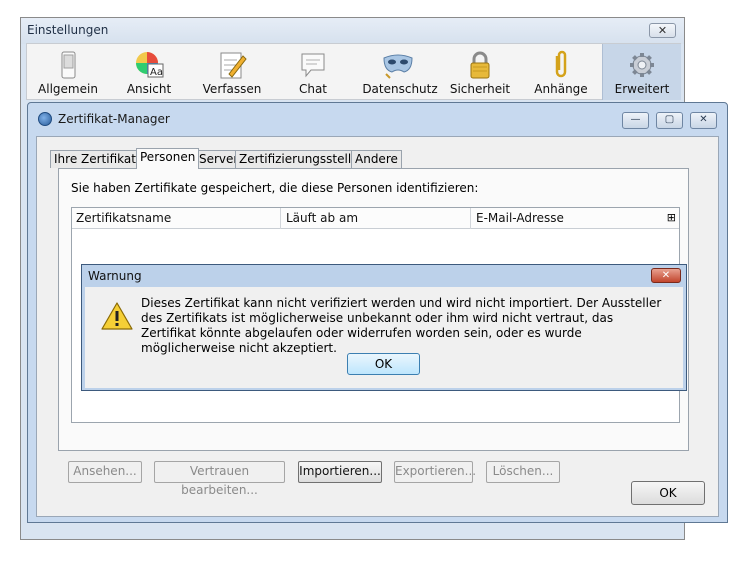 The width and height of the screenshot is (750, 575). I want to click on pane-label: Anhänge, so click(561, 89).